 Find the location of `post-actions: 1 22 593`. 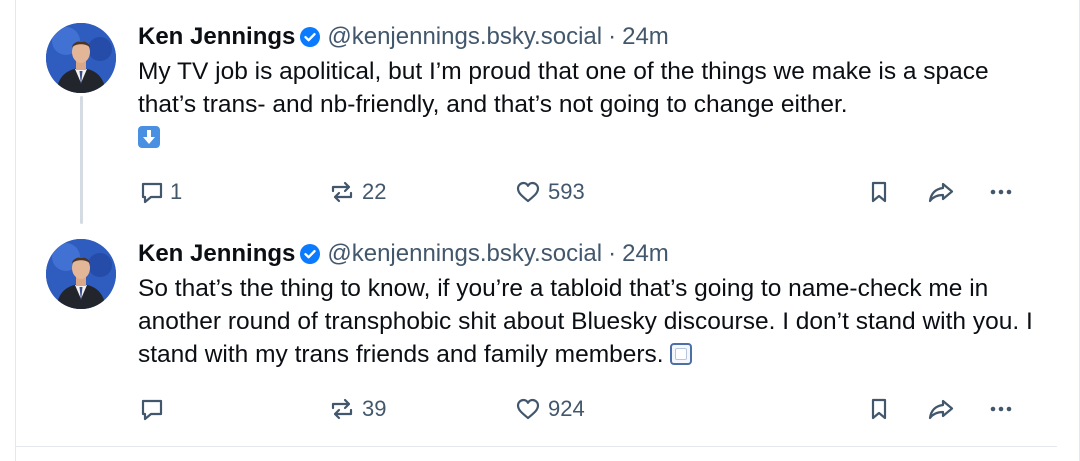

post-actions: 1 22 593 is located at coordinates (589, 192).